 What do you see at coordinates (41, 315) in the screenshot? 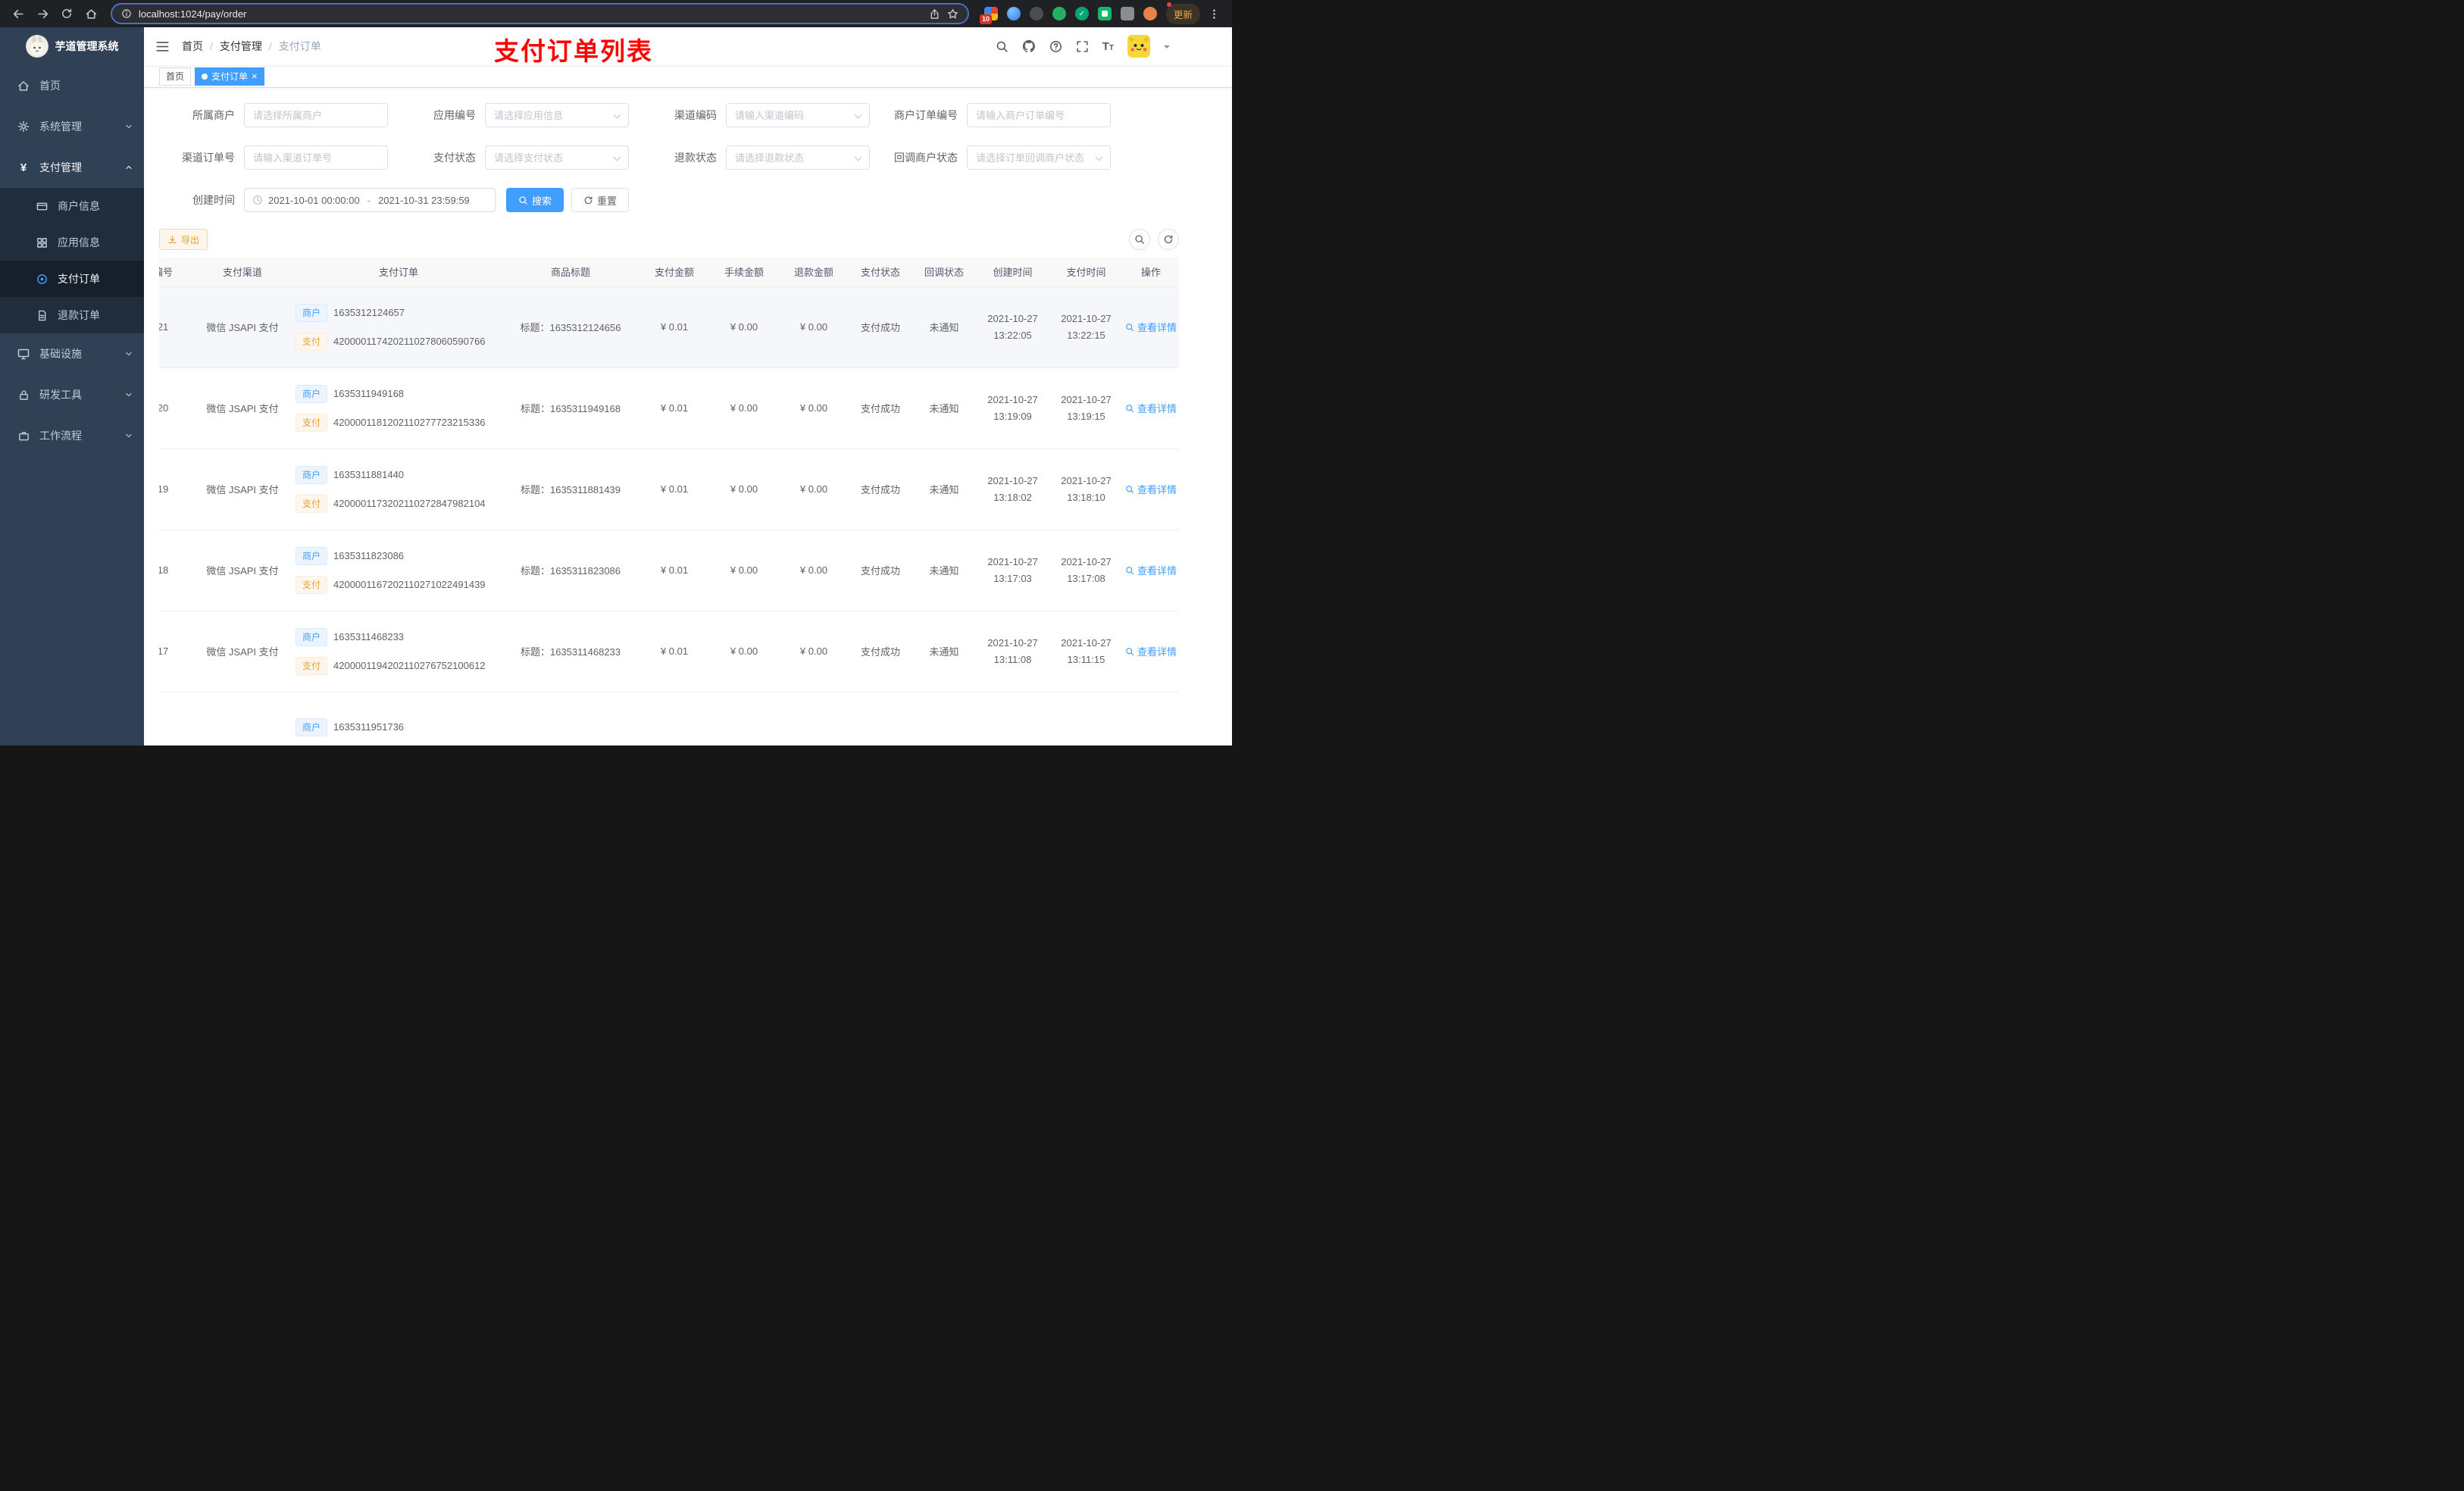
I see `document-icon` at bounding box center [41, 315].